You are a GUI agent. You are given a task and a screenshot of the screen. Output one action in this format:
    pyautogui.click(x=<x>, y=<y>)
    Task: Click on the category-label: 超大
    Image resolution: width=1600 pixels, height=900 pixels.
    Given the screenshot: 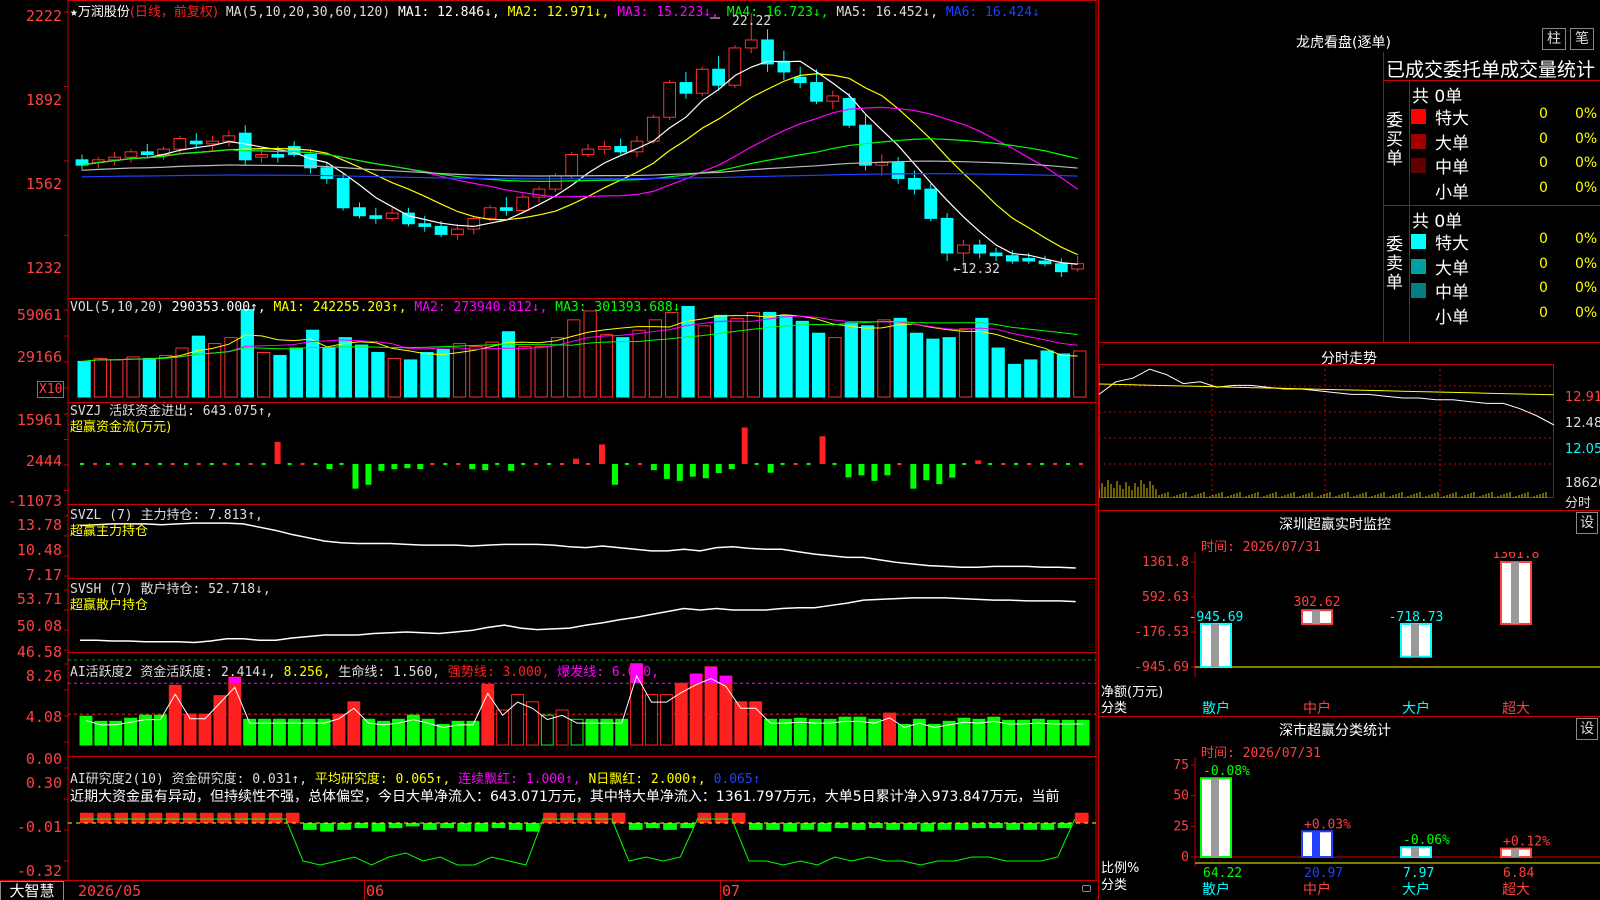 What is the action you would take?
    pyautogui.click(x=1516, y=709)
    